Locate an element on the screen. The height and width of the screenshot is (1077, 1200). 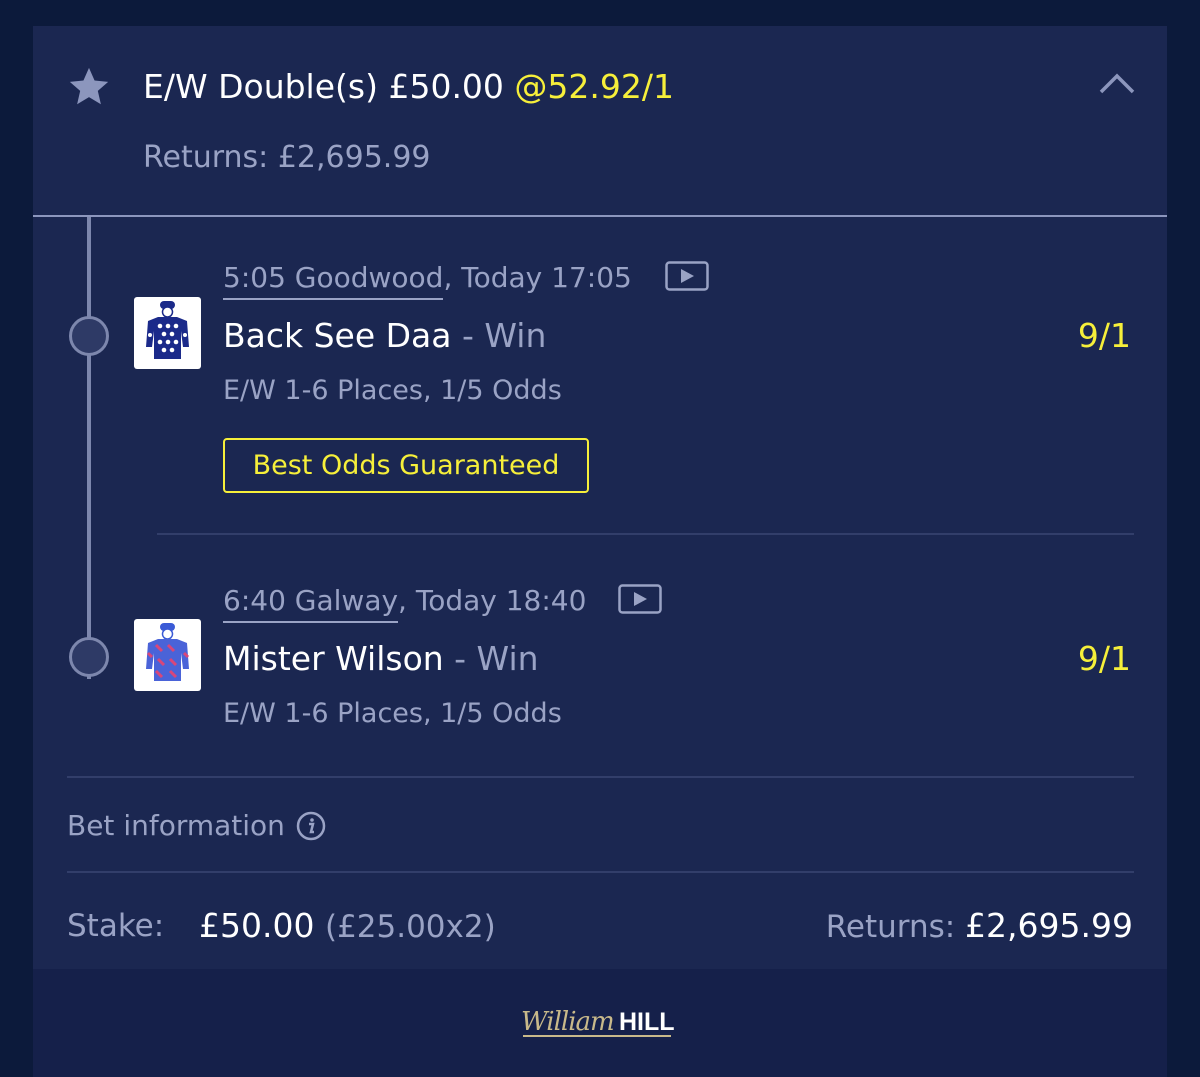
bet-title: E/W Double(s) £50.00 @52.92/1 is located at coordinates (408, 87).